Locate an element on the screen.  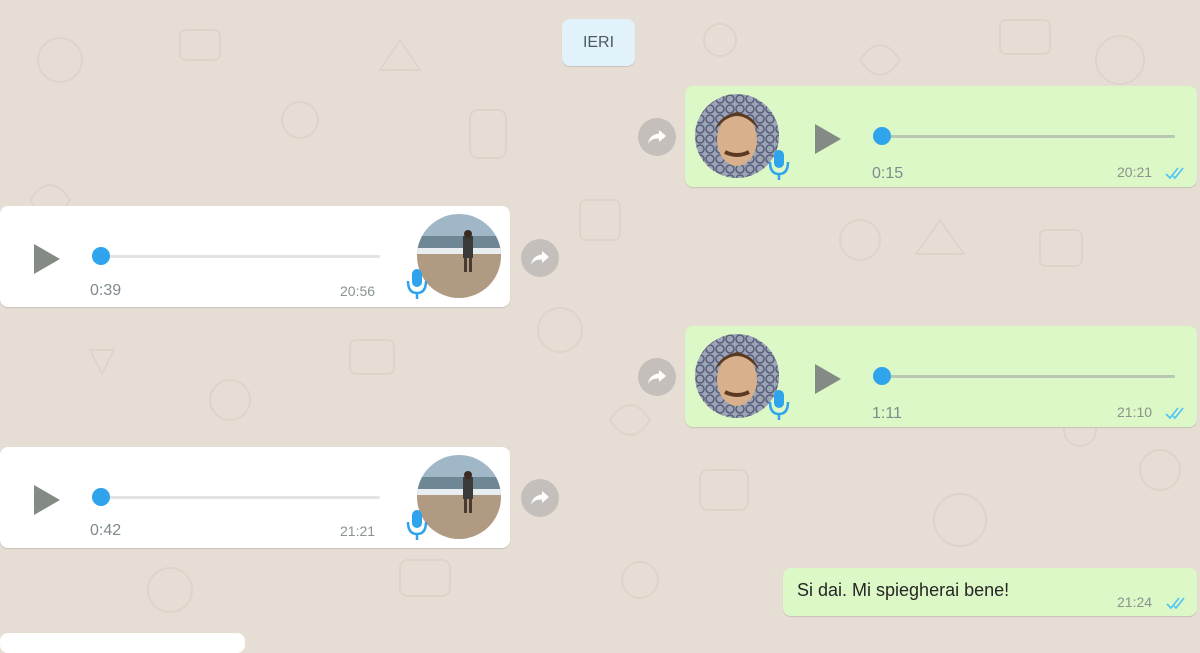
message-bubble-outgoing-voice: 1:11 21:10 is located at coordinates (941, 376).